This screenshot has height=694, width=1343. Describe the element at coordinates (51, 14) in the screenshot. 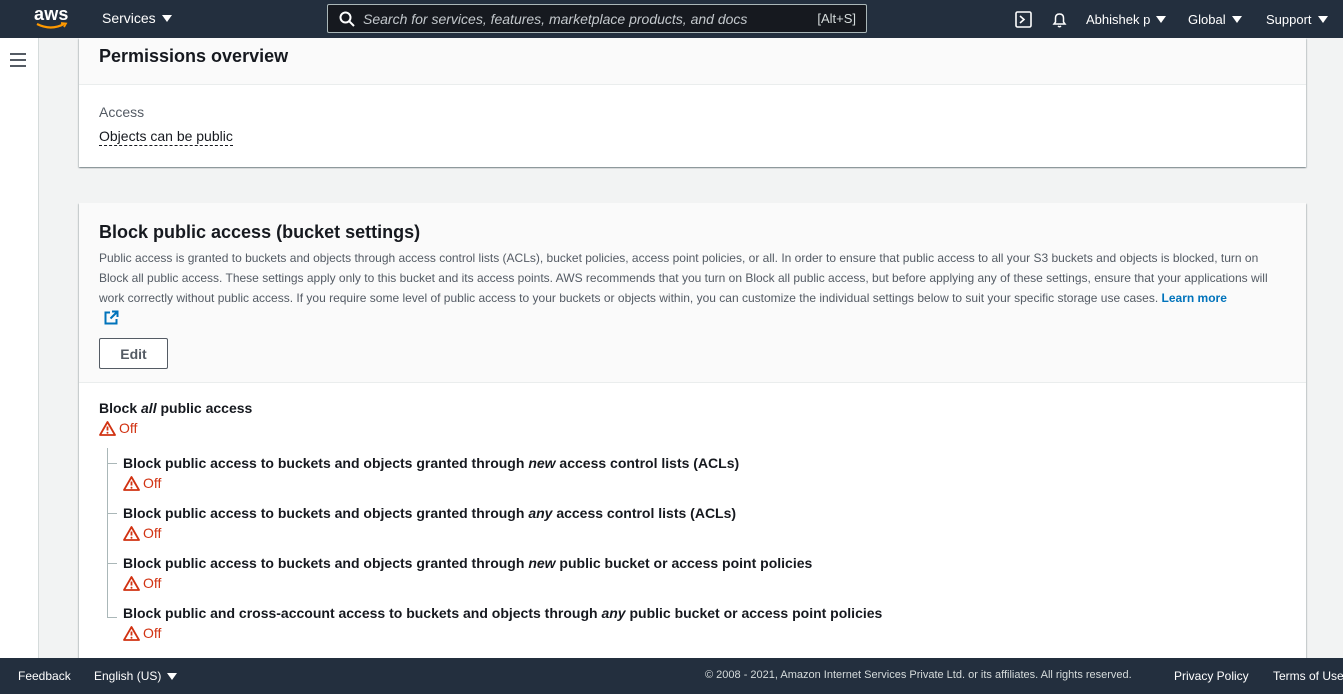

I see `aws-logo-text: aws` at that location.